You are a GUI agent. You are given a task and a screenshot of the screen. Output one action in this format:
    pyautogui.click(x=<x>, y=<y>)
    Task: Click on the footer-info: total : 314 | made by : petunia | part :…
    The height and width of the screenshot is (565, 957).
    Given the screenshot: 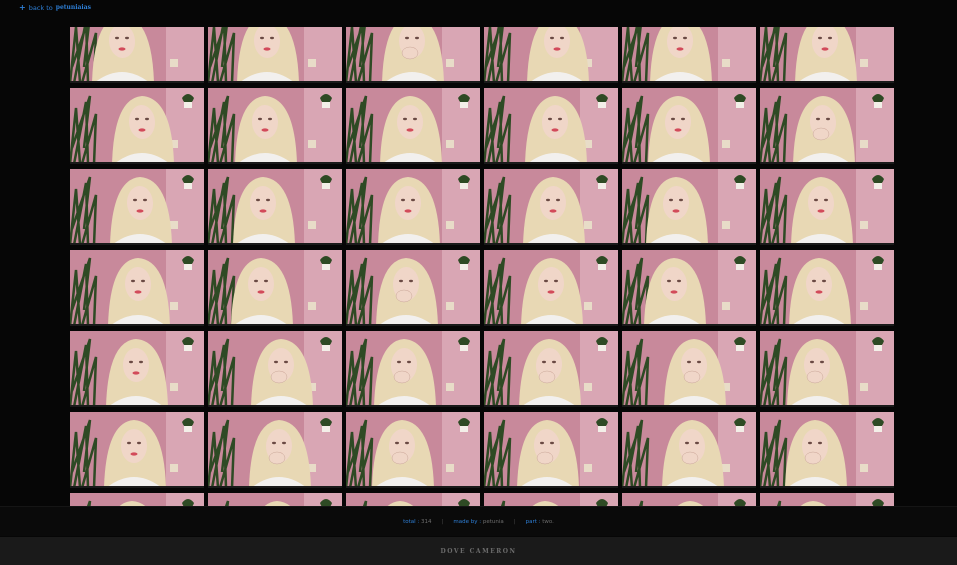 What is the action you would take?
    pyautogui.click(x=478, y=521)
    